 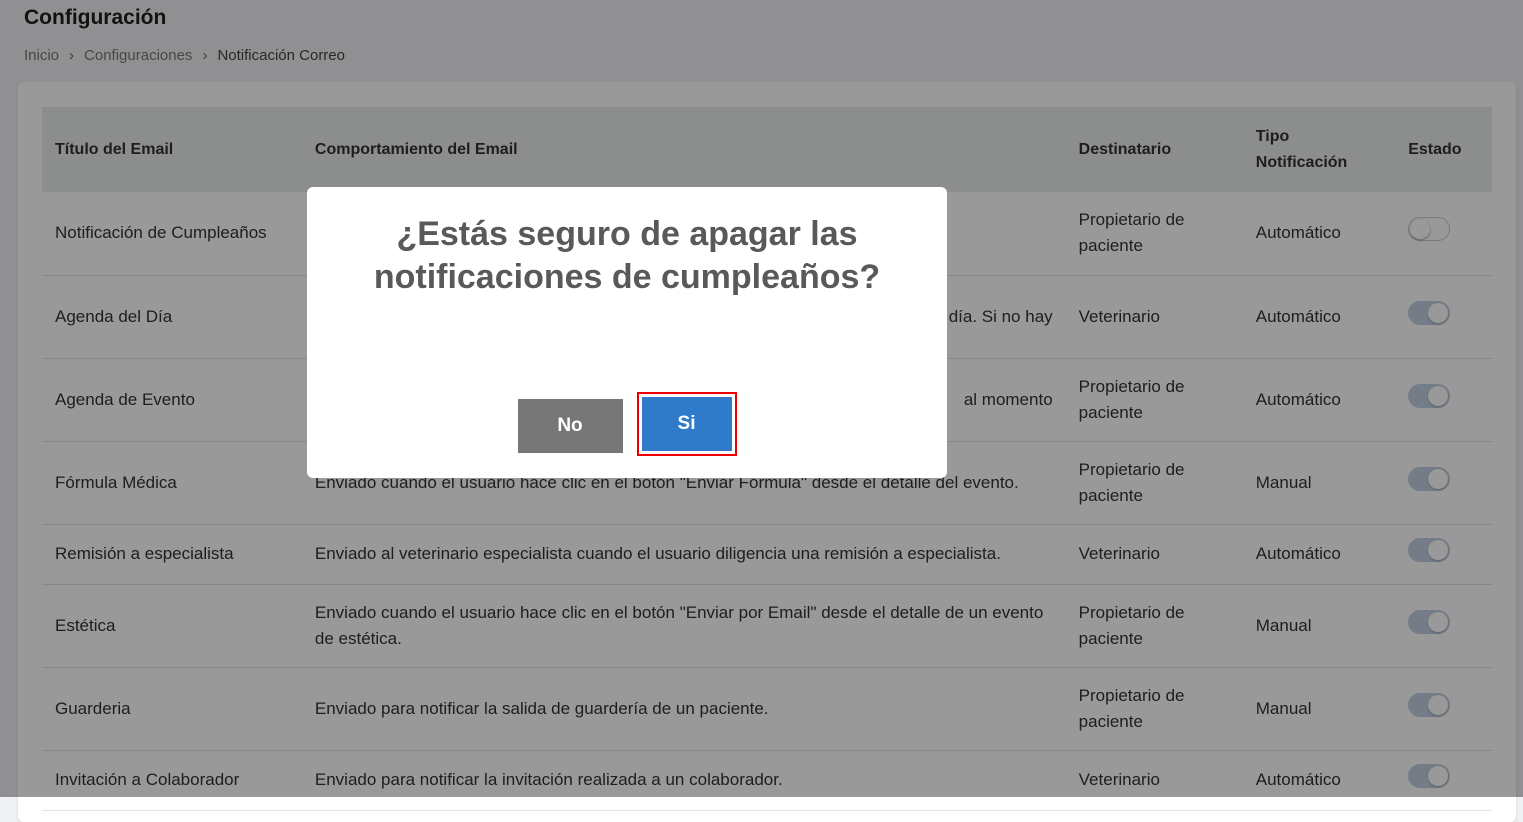 I want to click on yes-button: Si, so click(x=686, y=424).